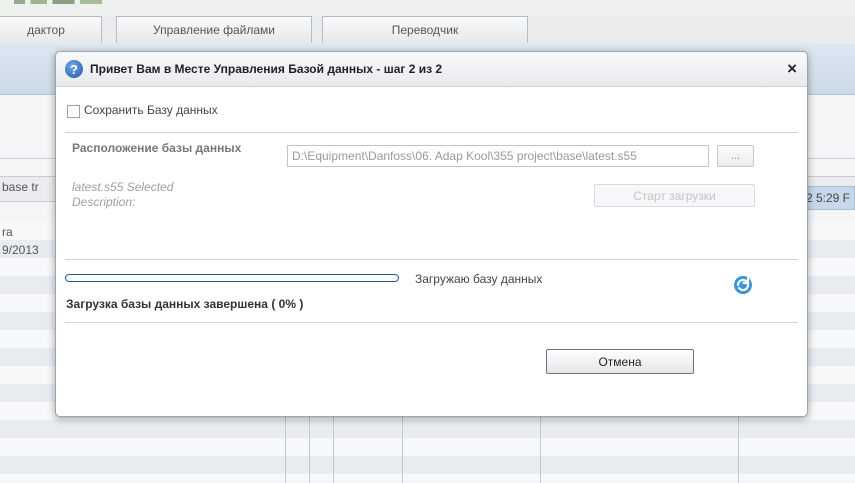  I want to click on tab-file-management: Управление файлами, so click(214, 29).